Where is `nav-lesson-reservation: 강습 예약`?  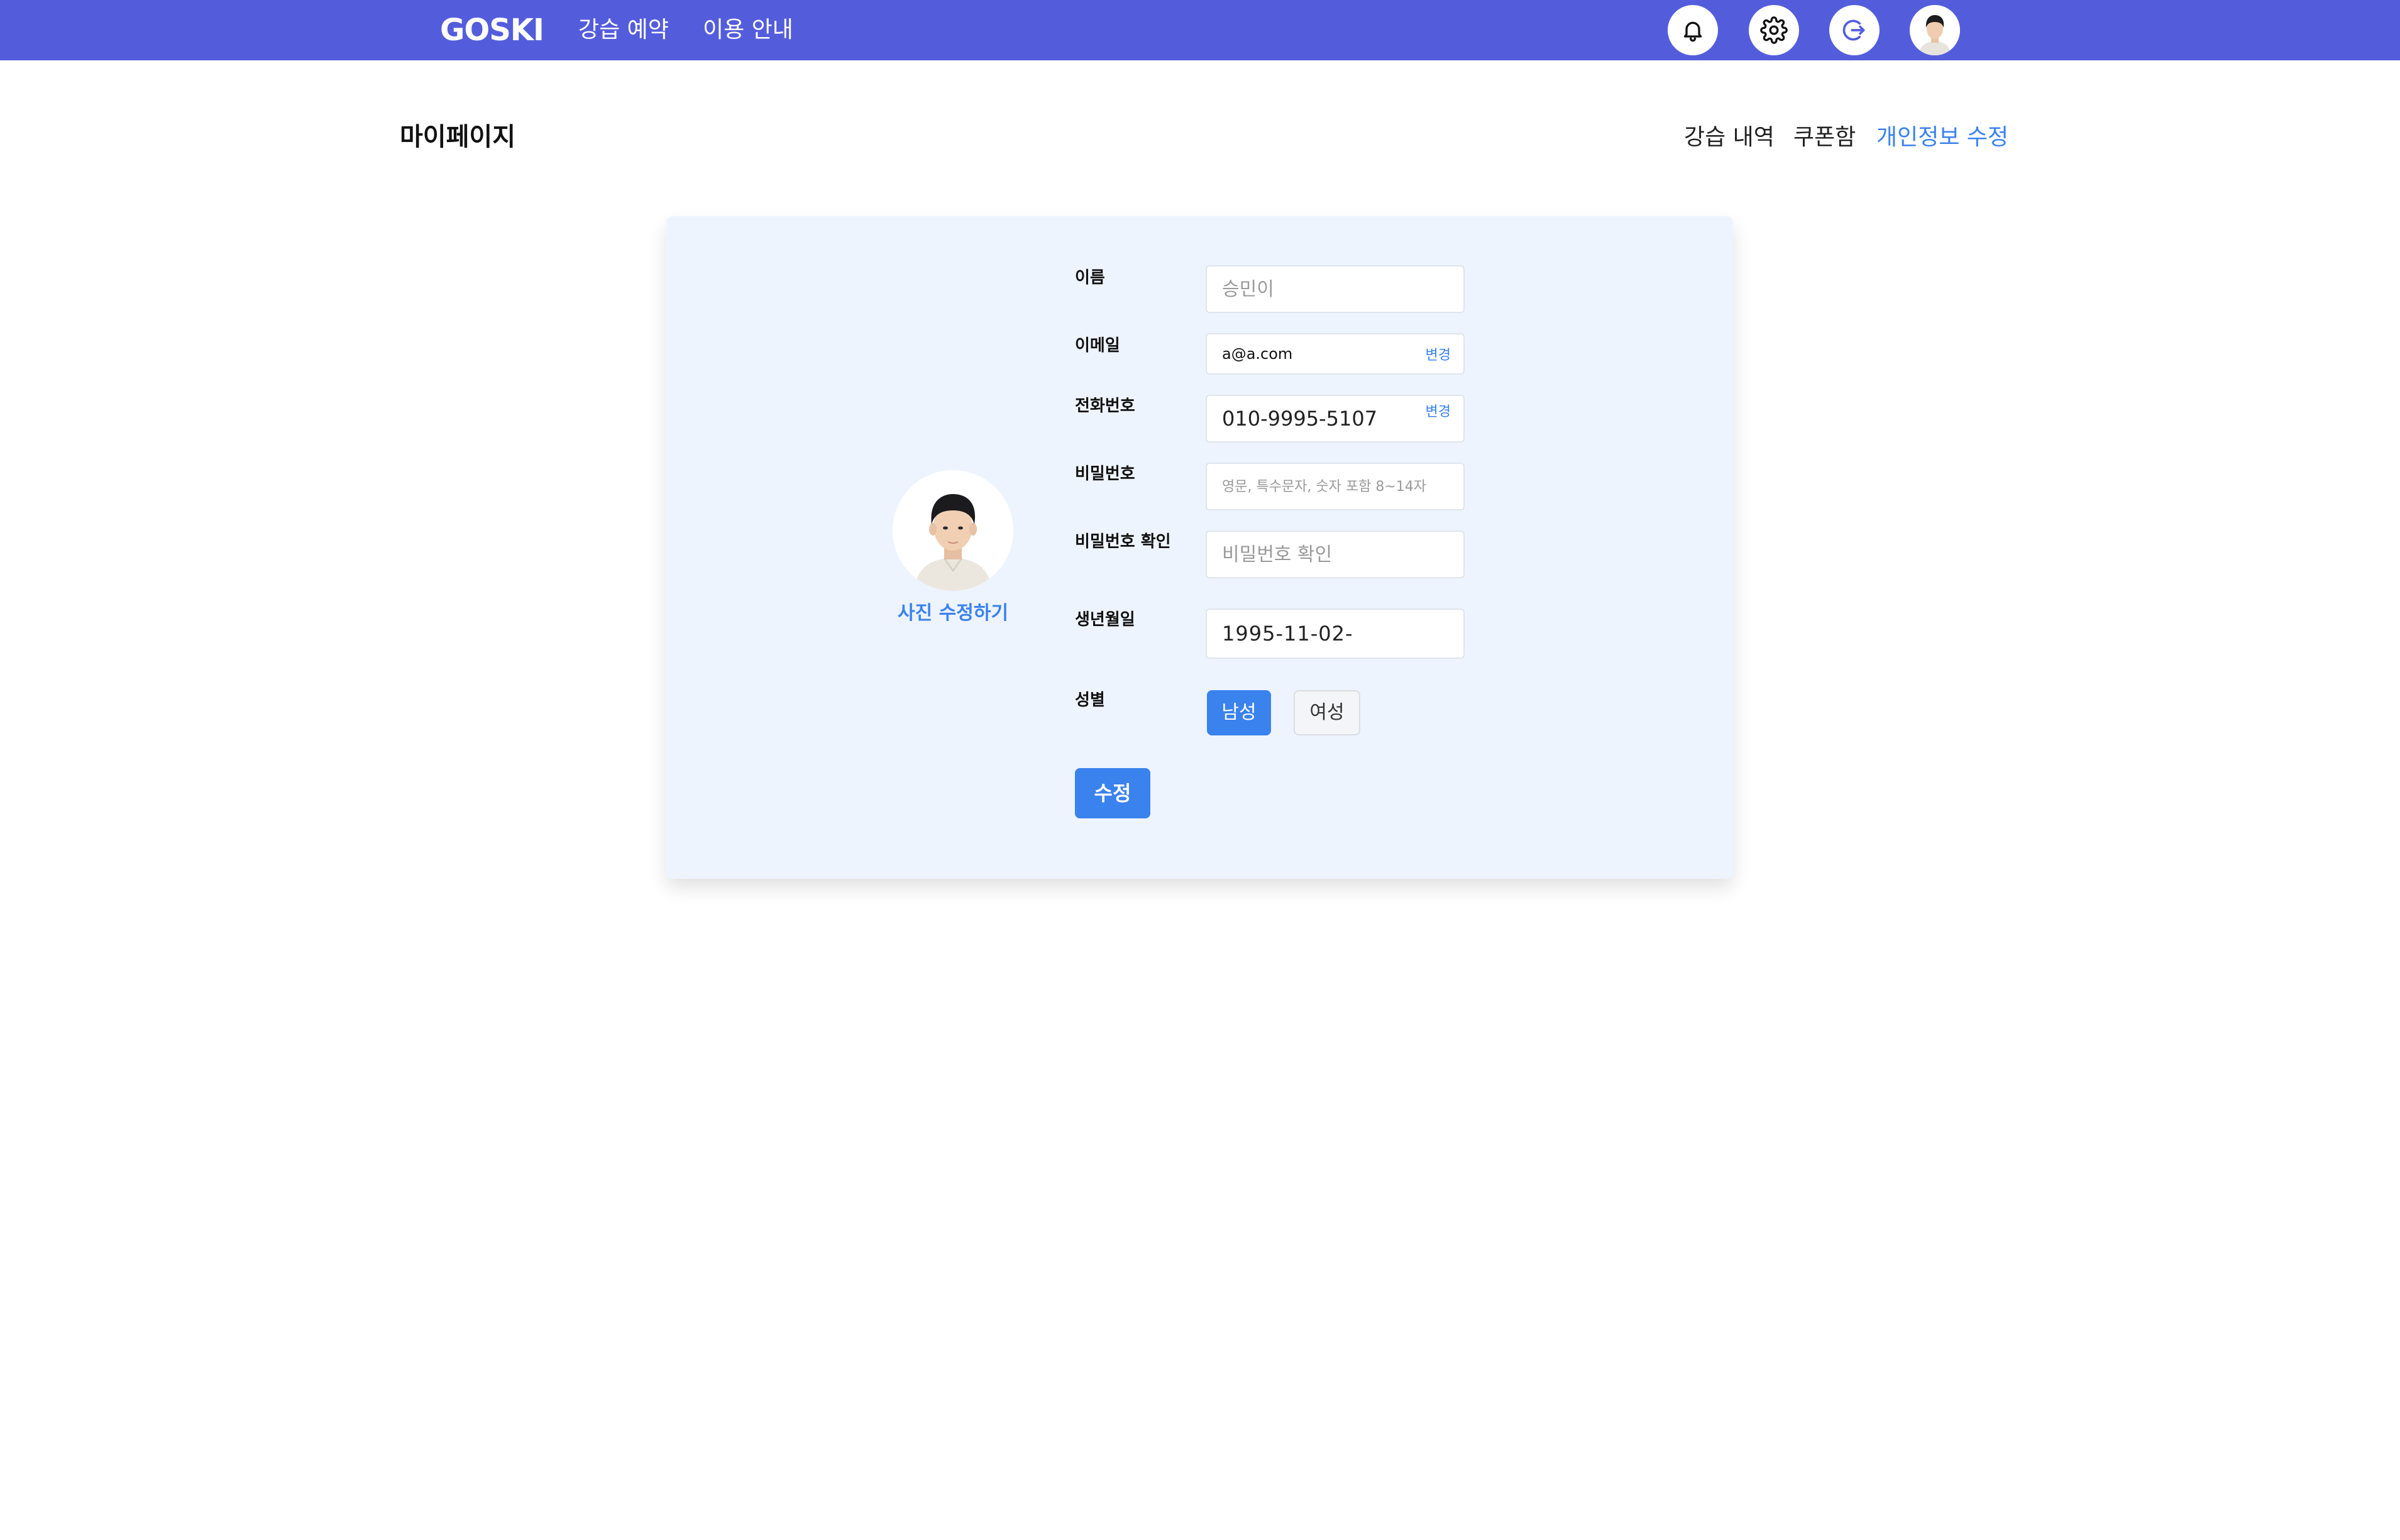
nav-lesson-reservation: 강습 예약 is located at coordinates (623, 30).